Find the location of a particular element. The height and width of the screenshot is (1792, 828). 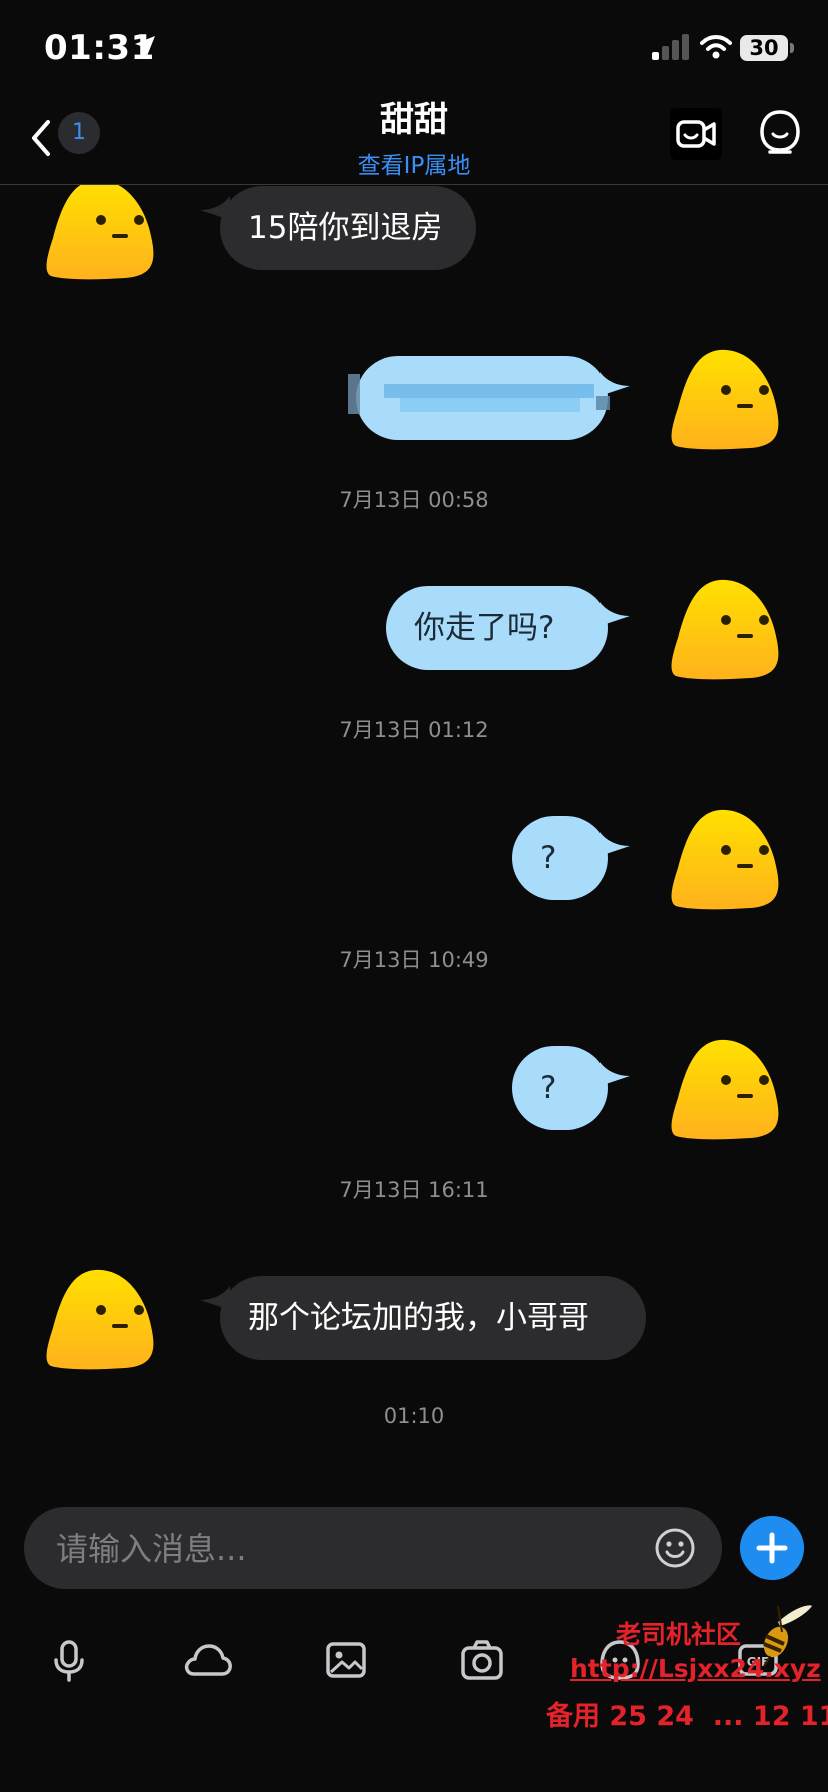

battery-indicator: 30 is located at coordinates (764, 48).